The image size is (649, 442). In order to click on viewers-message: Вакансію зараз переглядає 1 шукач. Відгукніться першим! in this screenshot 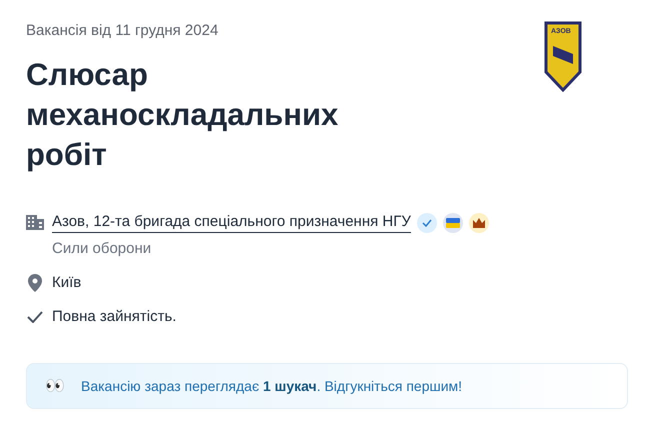, I will do `click(271, 386)`.